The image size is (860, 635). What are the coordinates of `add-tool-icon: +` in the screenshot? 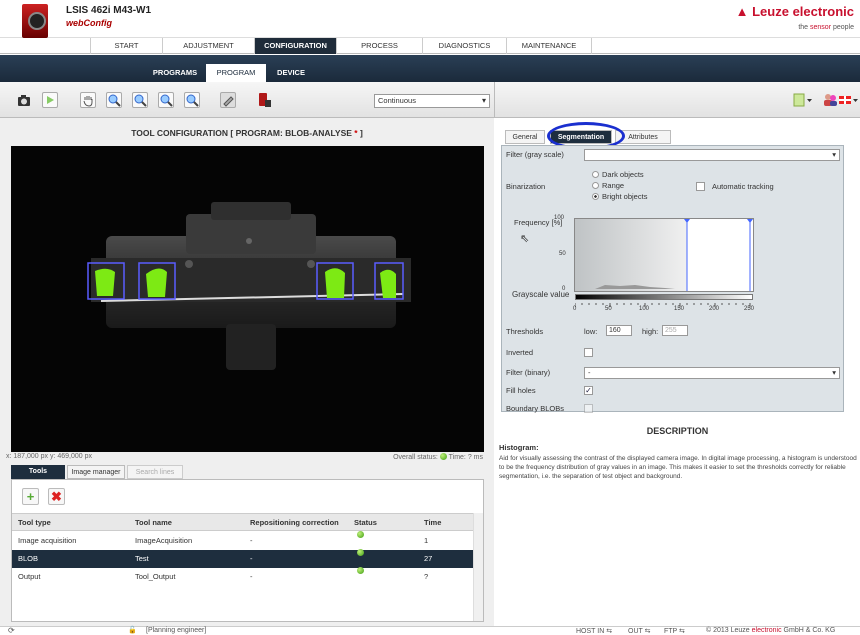 It's located at (30, 496).